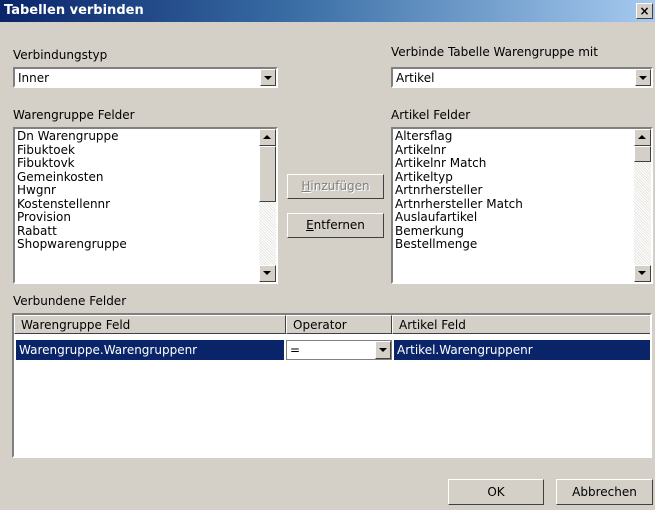 The width and height of the screenshot is (655, 510). Describe the element at coordinates (72, 137) in the screenshot. I see `list-item: Dn Warengruppe` at that location.